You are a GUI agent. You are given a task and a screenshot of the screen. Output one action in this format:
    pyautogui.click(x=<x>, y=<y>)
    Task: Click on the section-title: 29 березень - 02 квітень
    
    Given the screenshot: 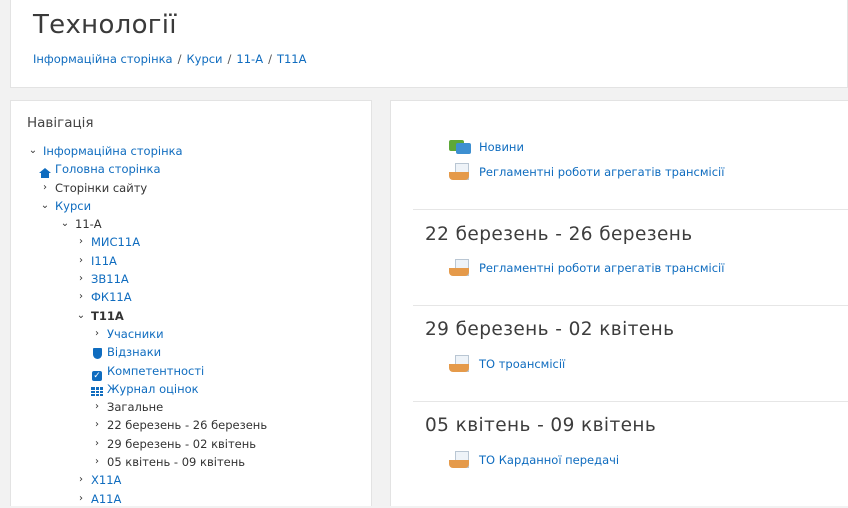 What is the action you would take?
    pyautogui.click(x=550, y=329)
    